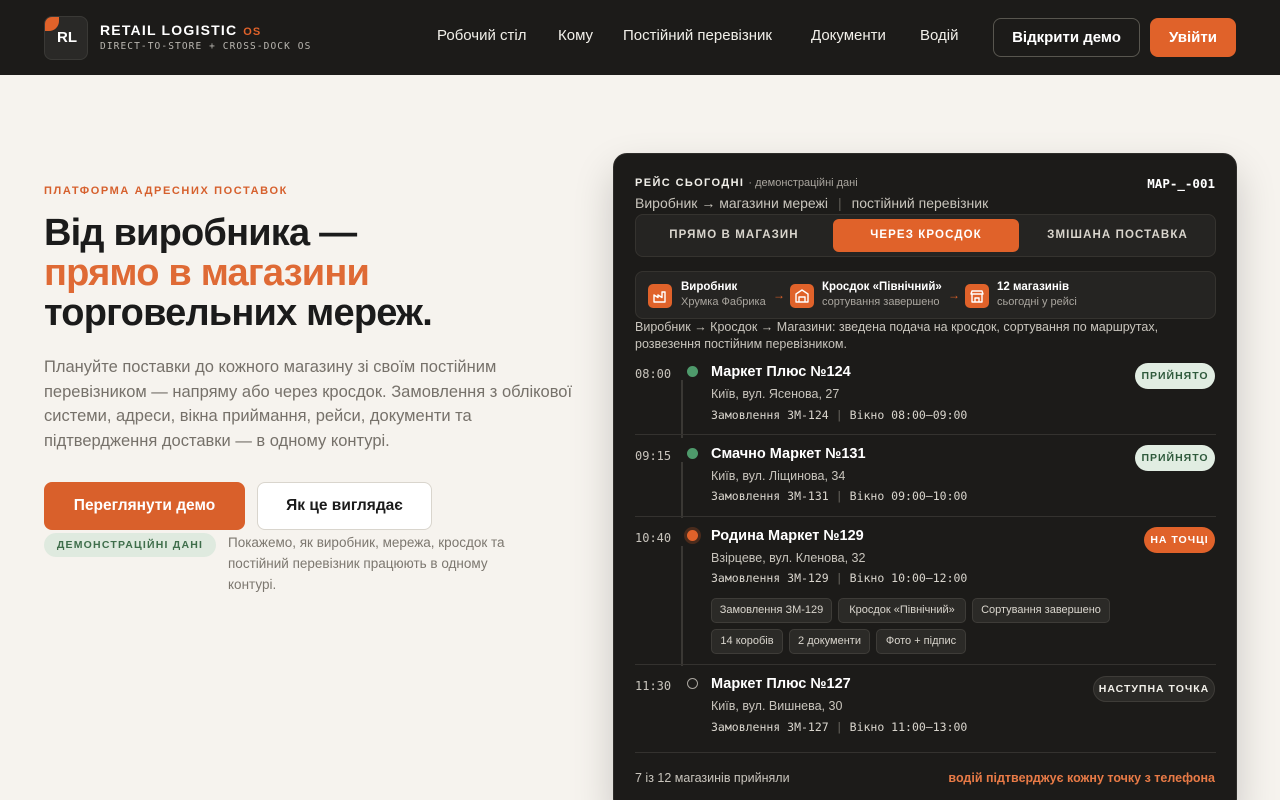  I want to click on flow-step-stores: 12 магазинів, so click(1033, 287).